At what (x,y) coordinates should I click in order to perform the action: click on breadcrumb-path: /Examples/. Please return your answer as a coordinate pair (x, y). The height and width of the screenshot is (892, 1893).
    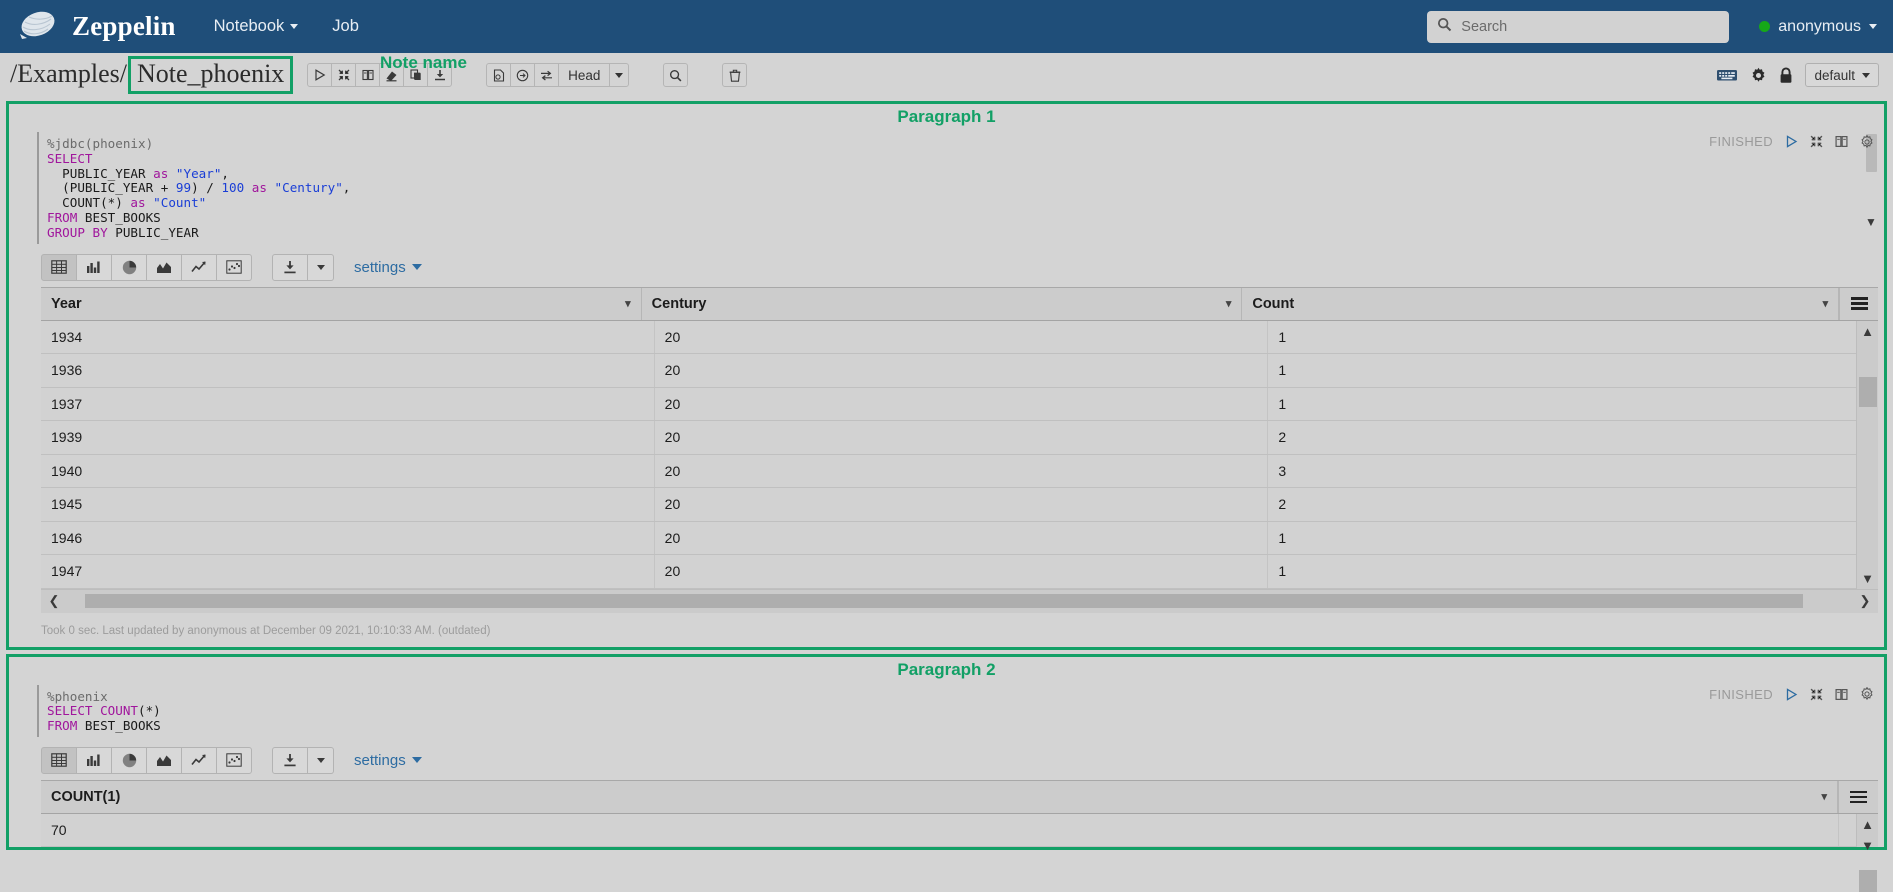
    Looking at the image, I should click on (68, 74).